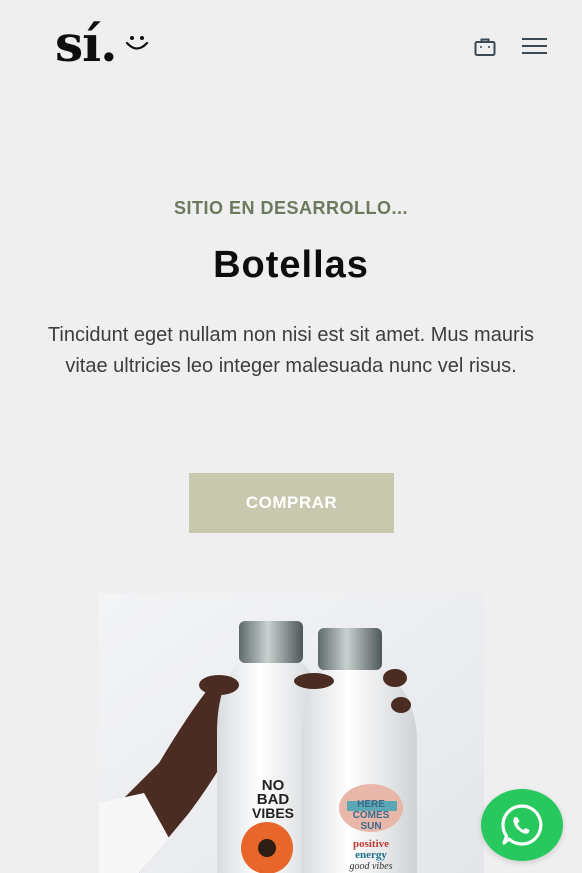 The height and width of the screenshot is (873, 582). I want to click on right-bottle-label-6: good vibes, so click(370, 866).